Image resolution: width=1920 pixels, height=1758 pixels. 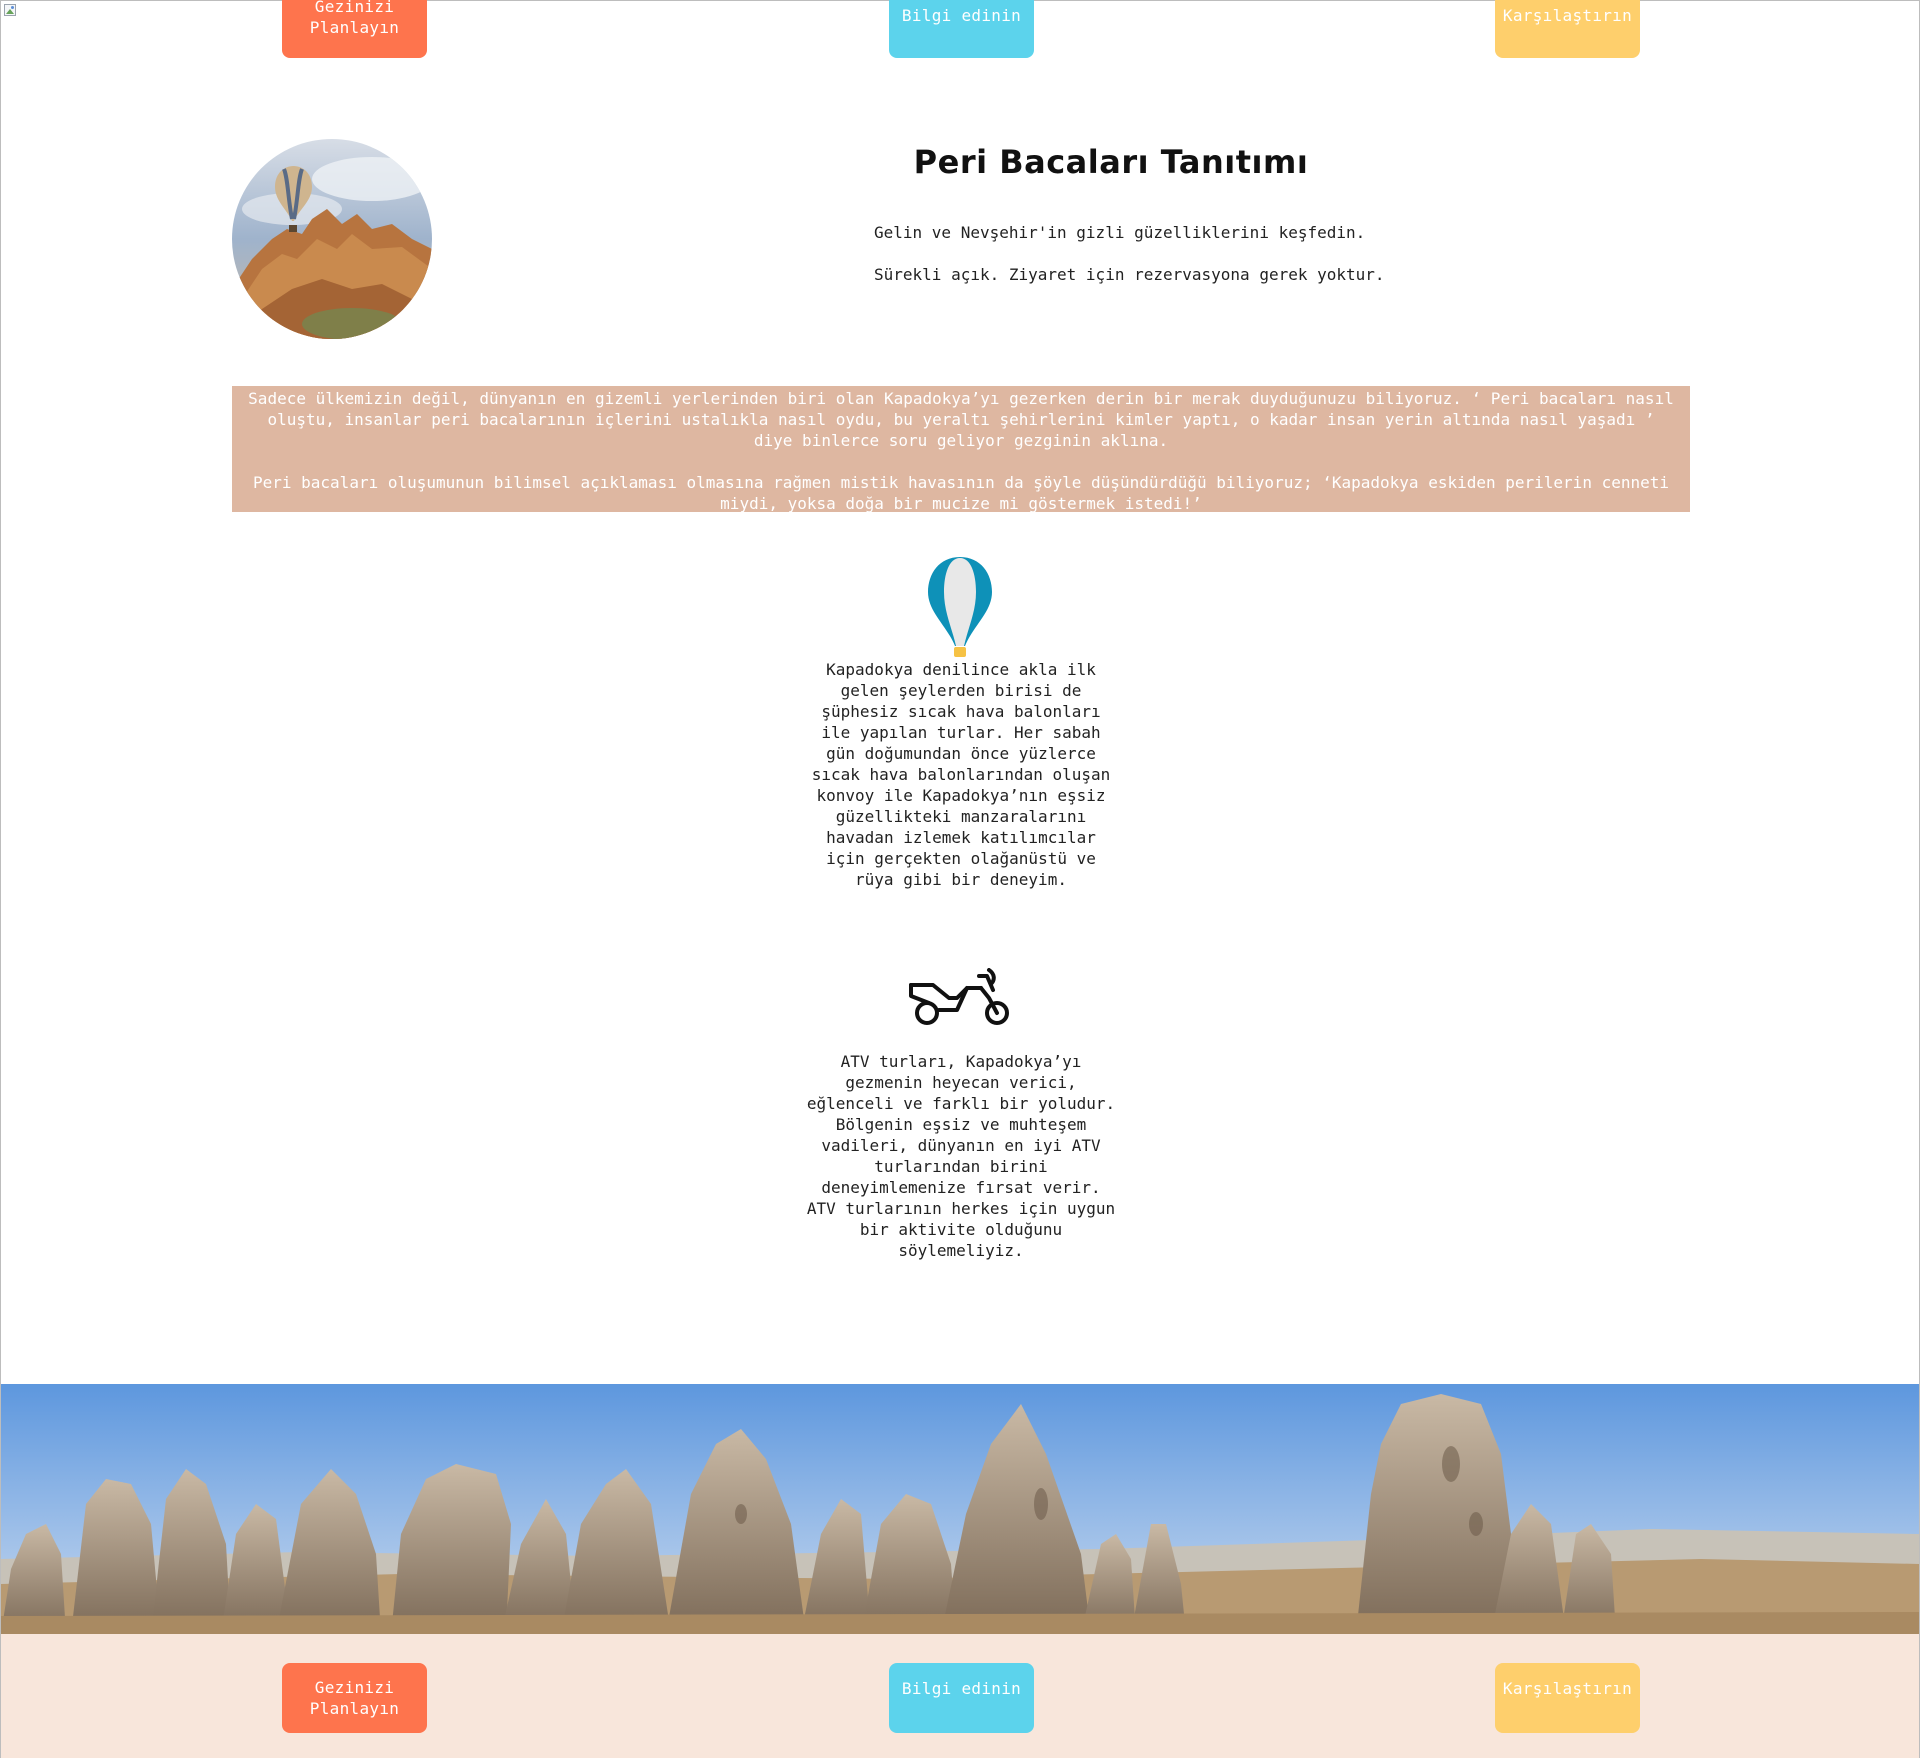 I want to click on hot-air-balloon-icon, so click(x=960, y=608).